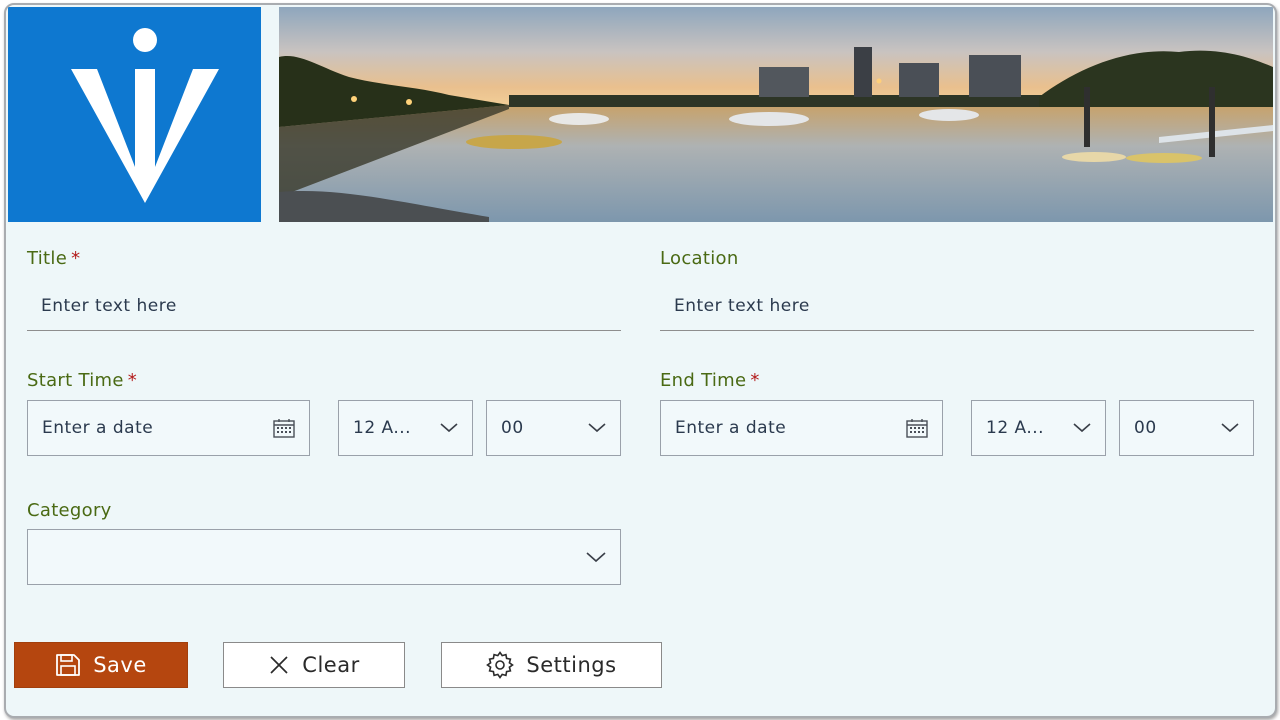  What do you see at coordinates (957, 306) in the screenshot?
I see `location-input: Enter text here` at bounding box center [957, 306].